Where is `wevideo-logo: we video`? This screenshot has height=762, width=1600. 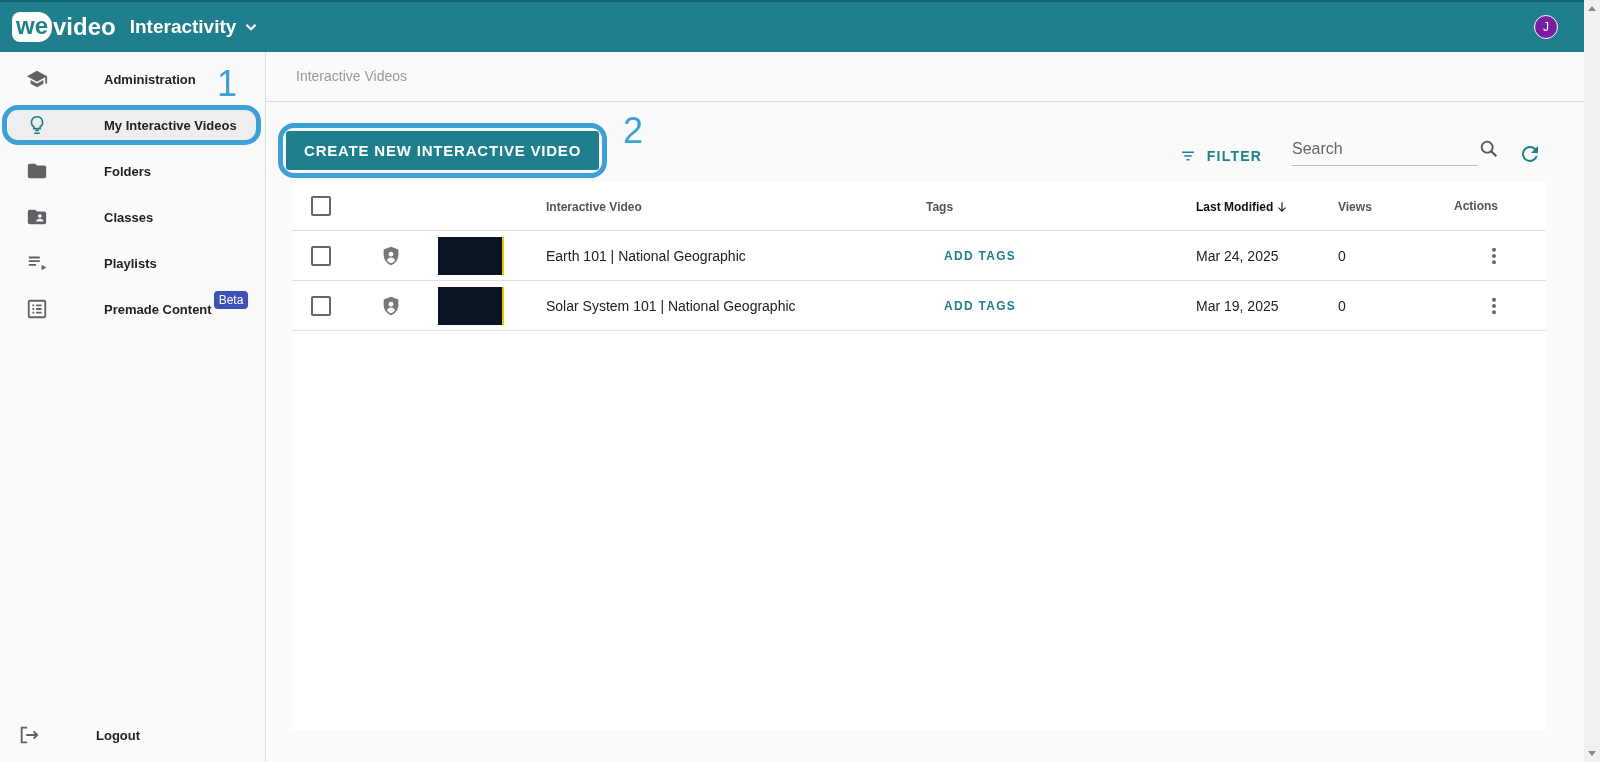
wevideo-logo: we video is located at coordinates (64, 27).